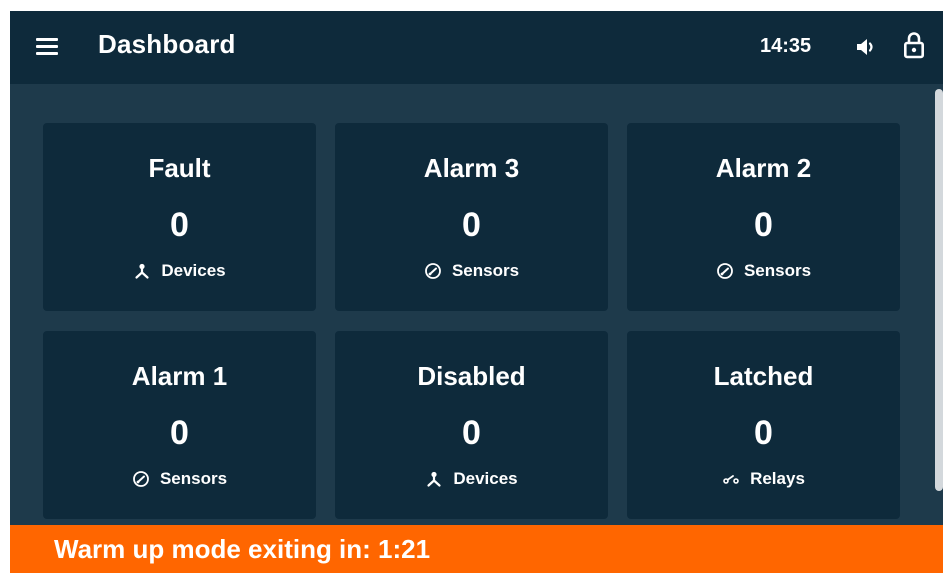  What do you see at coordinates (914, 45) in the screenshot?
I see `lock-icon` at bounding box center [914, 45].